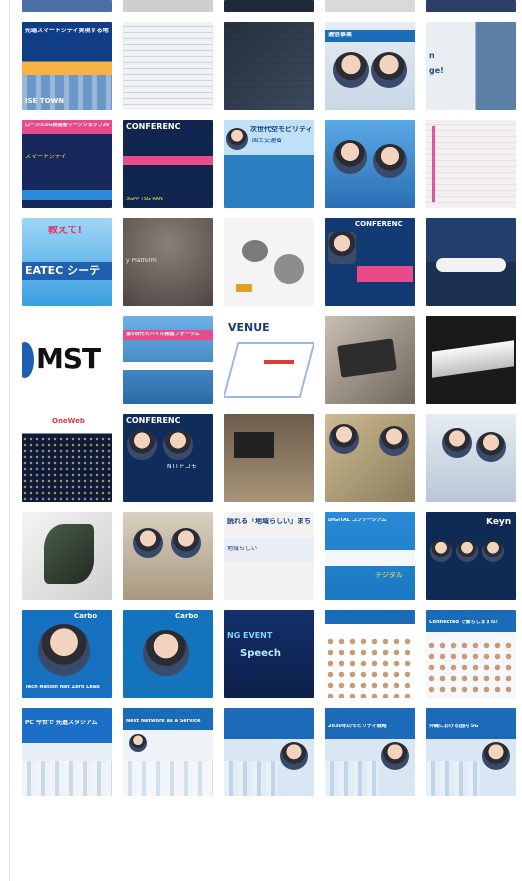  Describe the element at coordinates (269, 370) in the screenshot. I see `floorplan-graphic` at that location.